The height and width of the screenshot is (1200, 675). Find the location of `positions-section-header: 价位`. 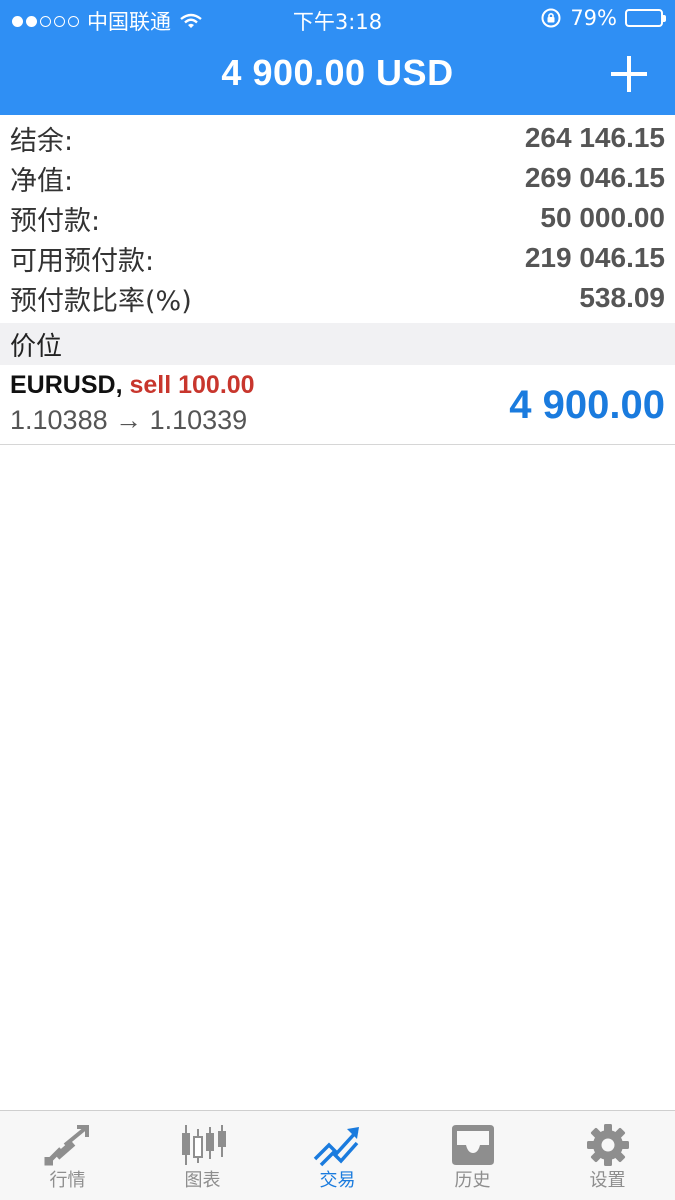

positions-section-header: 价位 is located at coordinates (337, 344).